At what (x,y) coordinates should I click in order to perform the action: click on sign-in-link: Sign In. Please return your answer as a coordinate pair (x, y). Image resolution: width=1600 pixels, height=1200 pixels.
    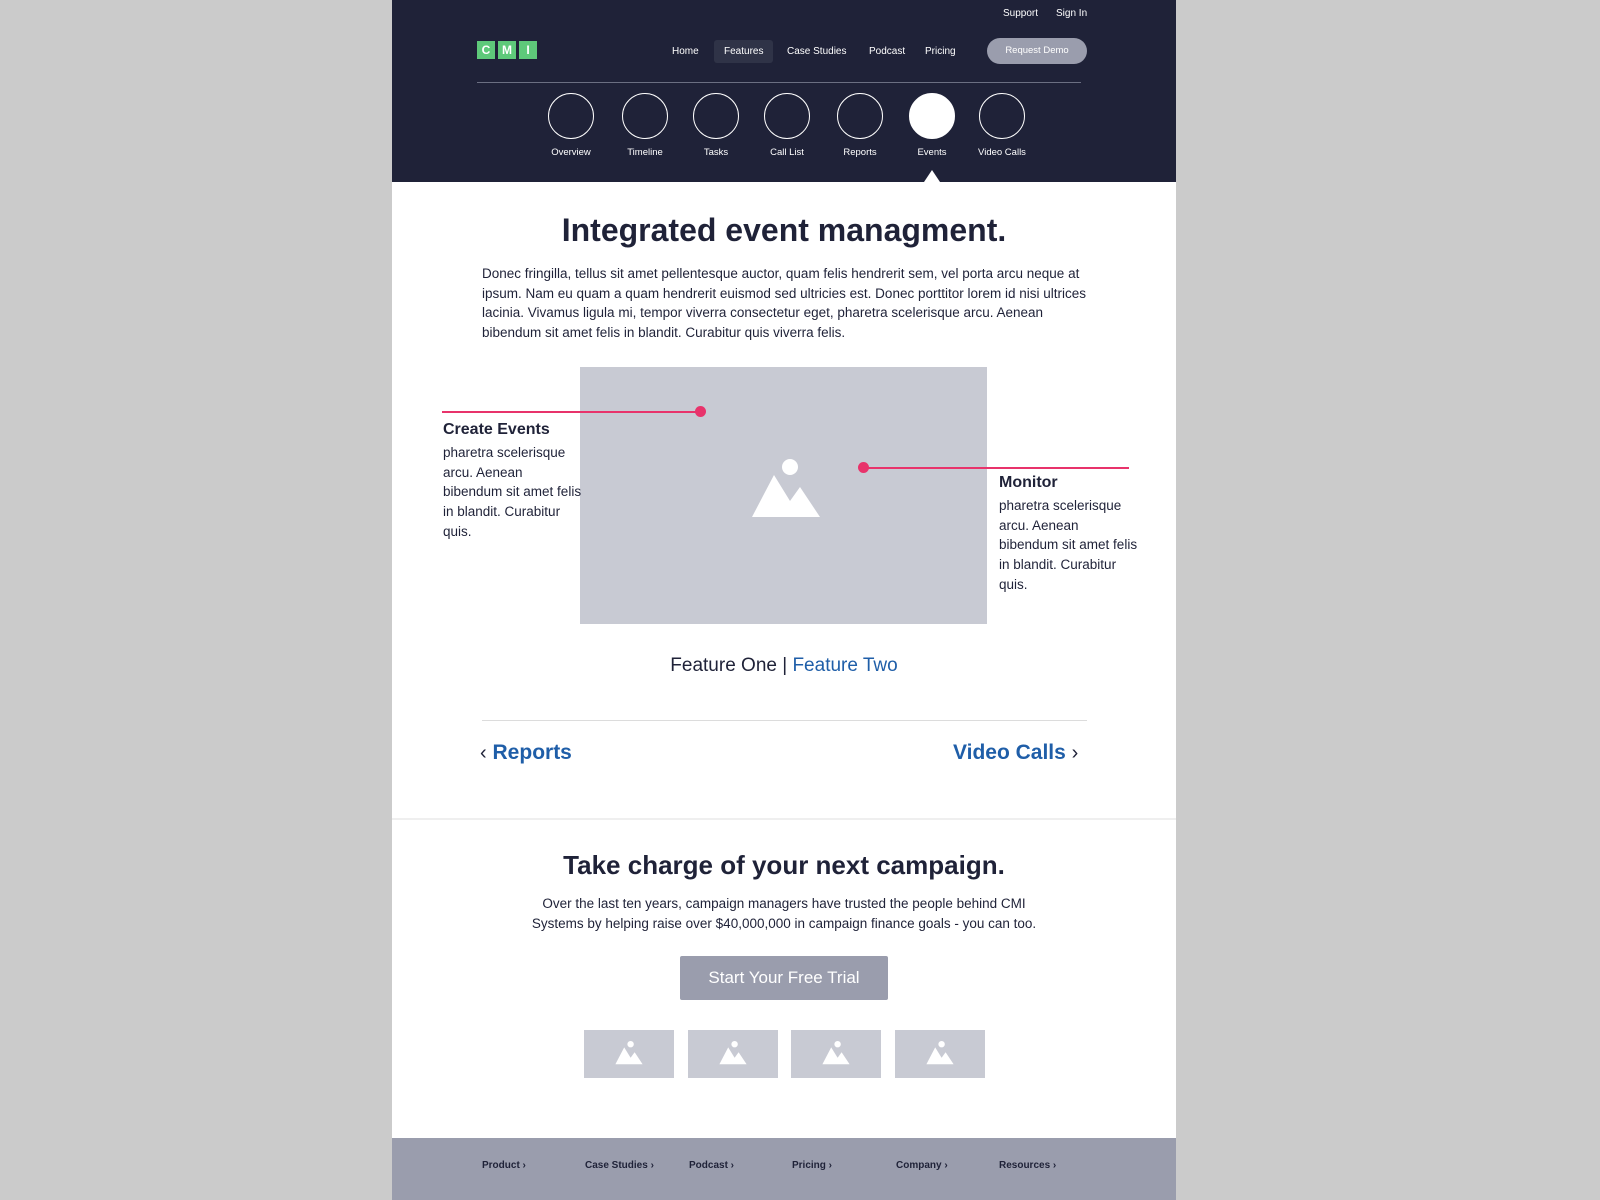
    Looking at the image, I should click on (1071, 13).